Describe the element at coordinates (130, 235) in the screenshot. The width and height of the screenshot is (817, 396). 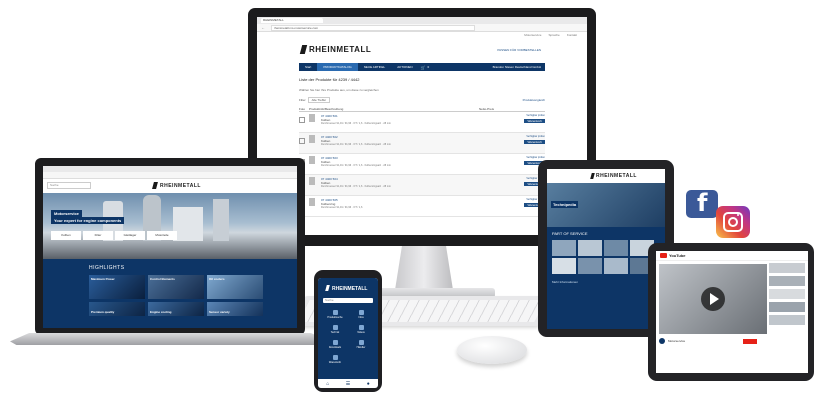
I see `hero-tile-3: Gleitlager` at that location.